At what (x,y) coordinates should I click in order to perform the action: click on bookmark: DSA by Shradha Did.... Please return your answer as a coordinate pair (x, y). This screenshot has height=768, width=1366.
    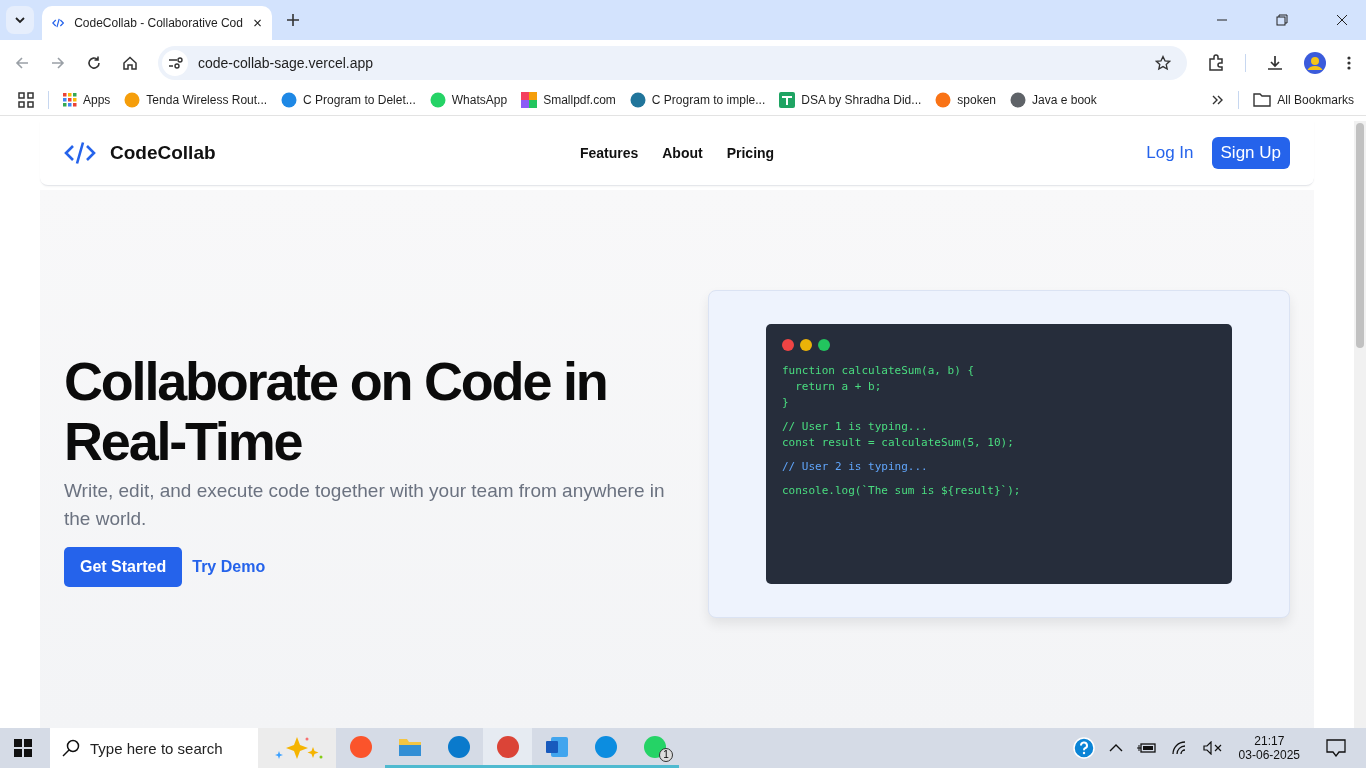
    Looking at the image, I should click on (850, 100).